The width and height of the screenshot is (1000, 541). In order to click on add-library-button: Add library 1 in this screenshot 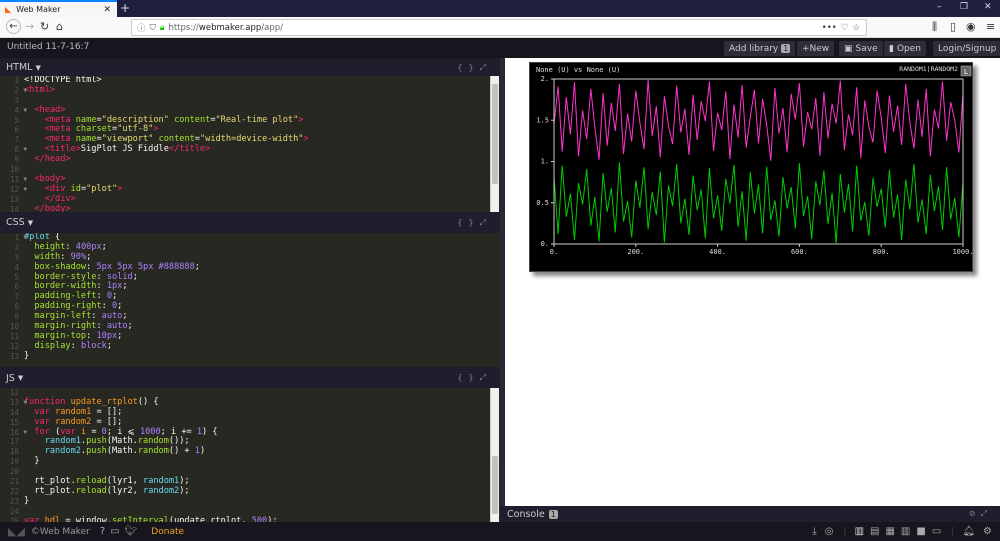, I will do `click(760, 48)`.